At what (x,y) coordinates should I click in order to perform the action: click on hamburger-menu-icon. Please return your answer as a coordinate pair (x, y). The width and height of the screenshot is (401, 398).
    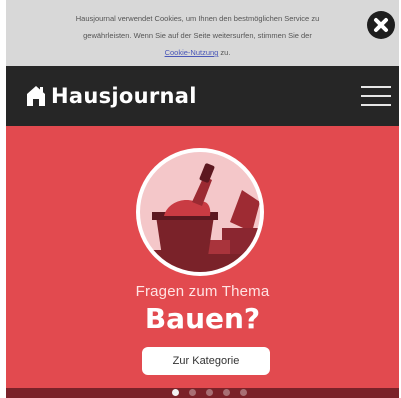
    Looking at the image, I should click on (376, 96).